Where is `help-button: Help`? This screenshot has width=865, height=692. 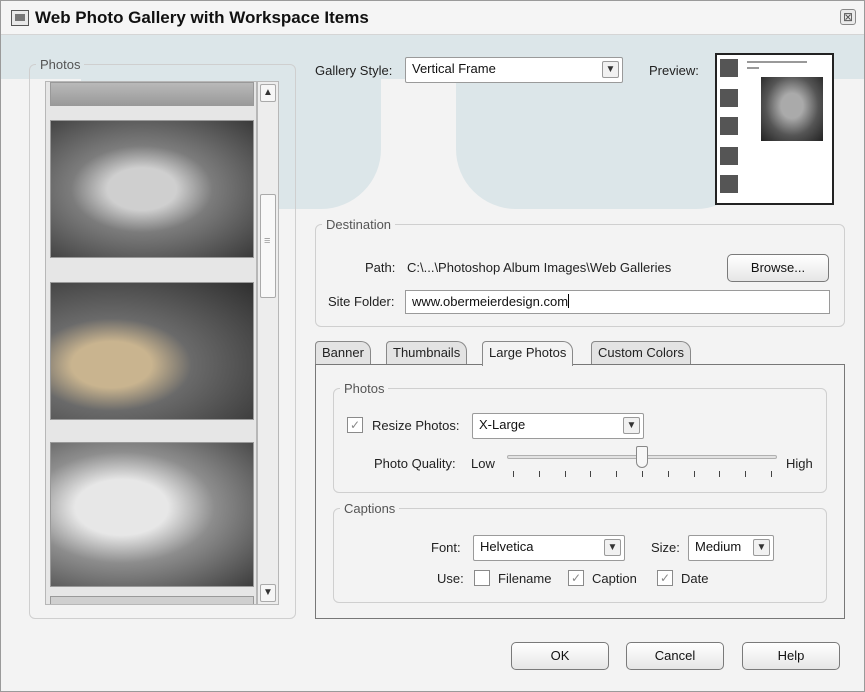 help-button: Help is located at coordinates (791, 656).